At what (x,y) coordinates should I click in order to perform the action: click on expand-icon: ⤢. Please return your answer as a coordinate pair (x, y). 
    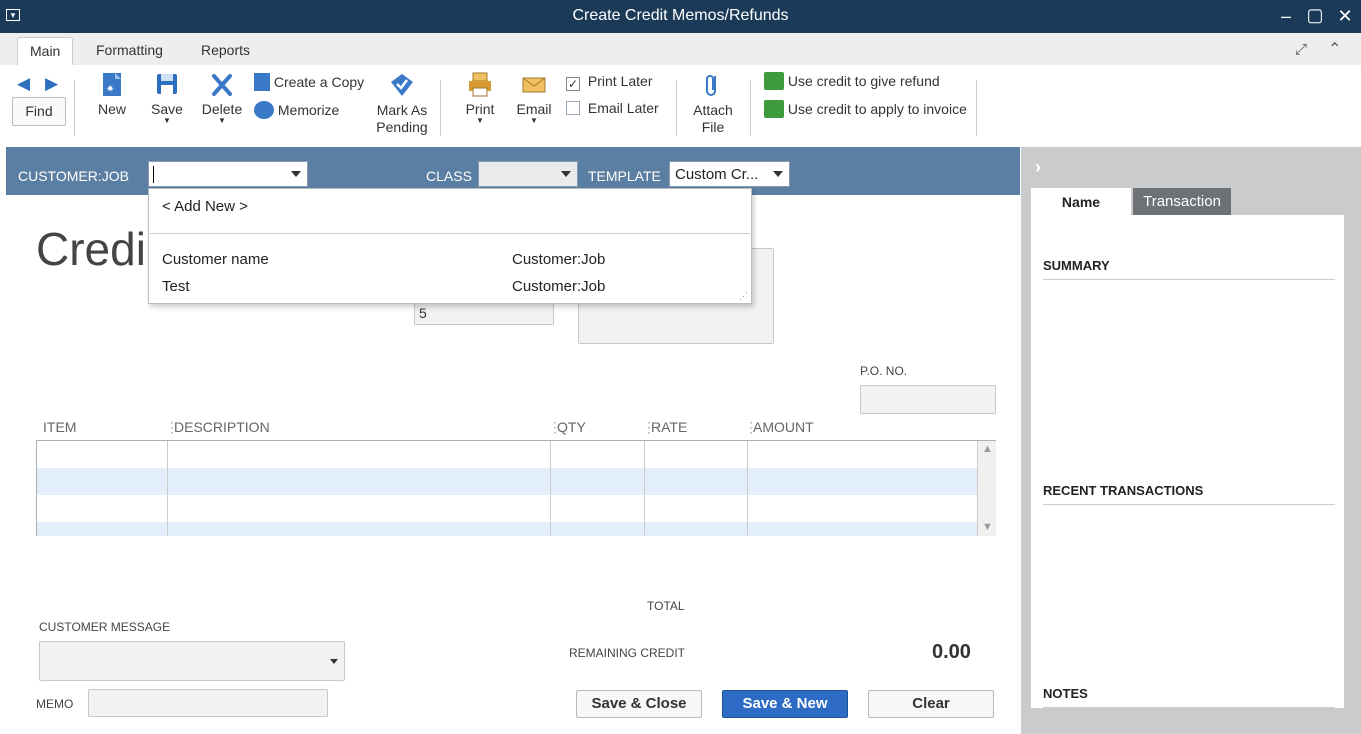
    Looking at the image, I should click on (1301, 49).